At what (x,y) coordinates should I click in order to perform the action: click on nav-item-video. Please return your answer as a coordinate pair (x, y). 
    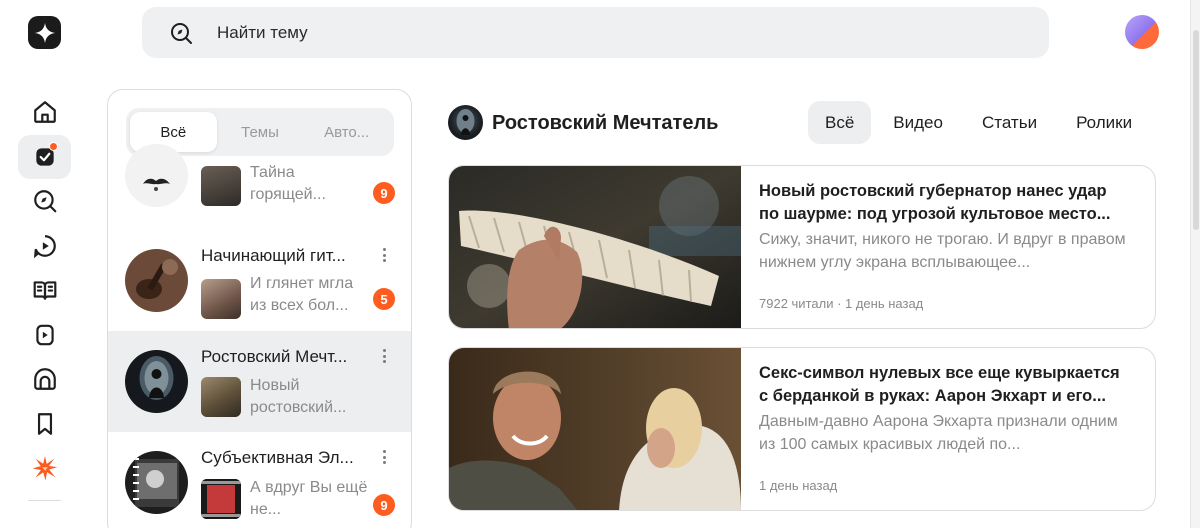
    Looking at the image, I should click on (44, 246).